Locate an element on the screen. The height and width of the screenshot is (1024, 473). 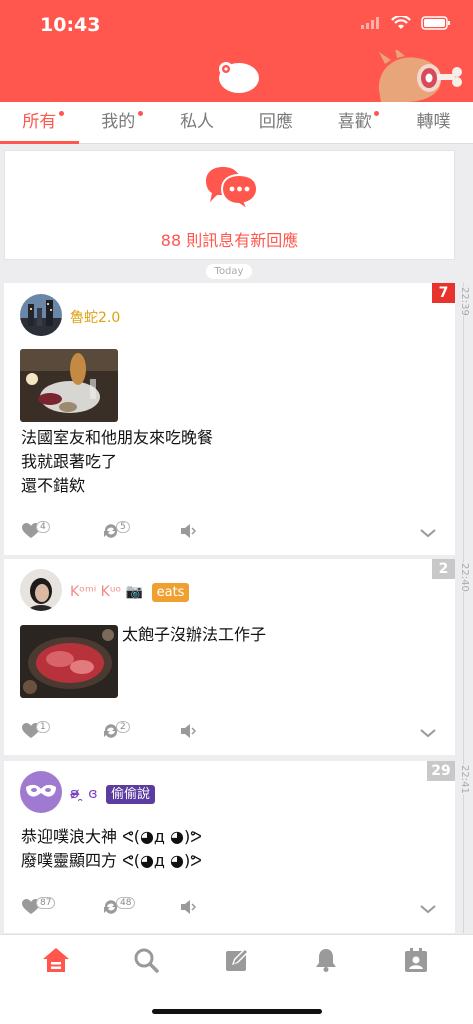
tab-label: 我的 is located at coordinates (118, 122).